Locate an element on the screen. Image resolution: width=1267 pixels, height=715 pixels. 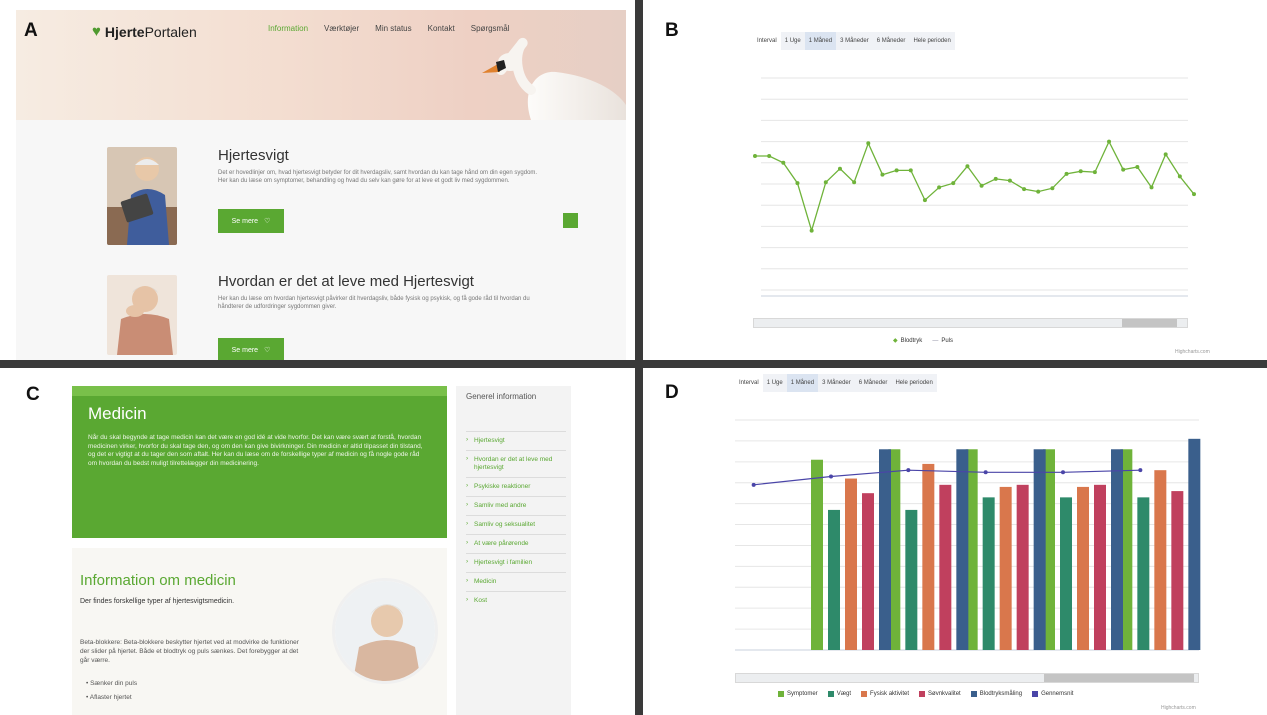
sidebar-item-living-with: Hvordan er det at leve med hjertesvigt is located at coordinates (516, 463).